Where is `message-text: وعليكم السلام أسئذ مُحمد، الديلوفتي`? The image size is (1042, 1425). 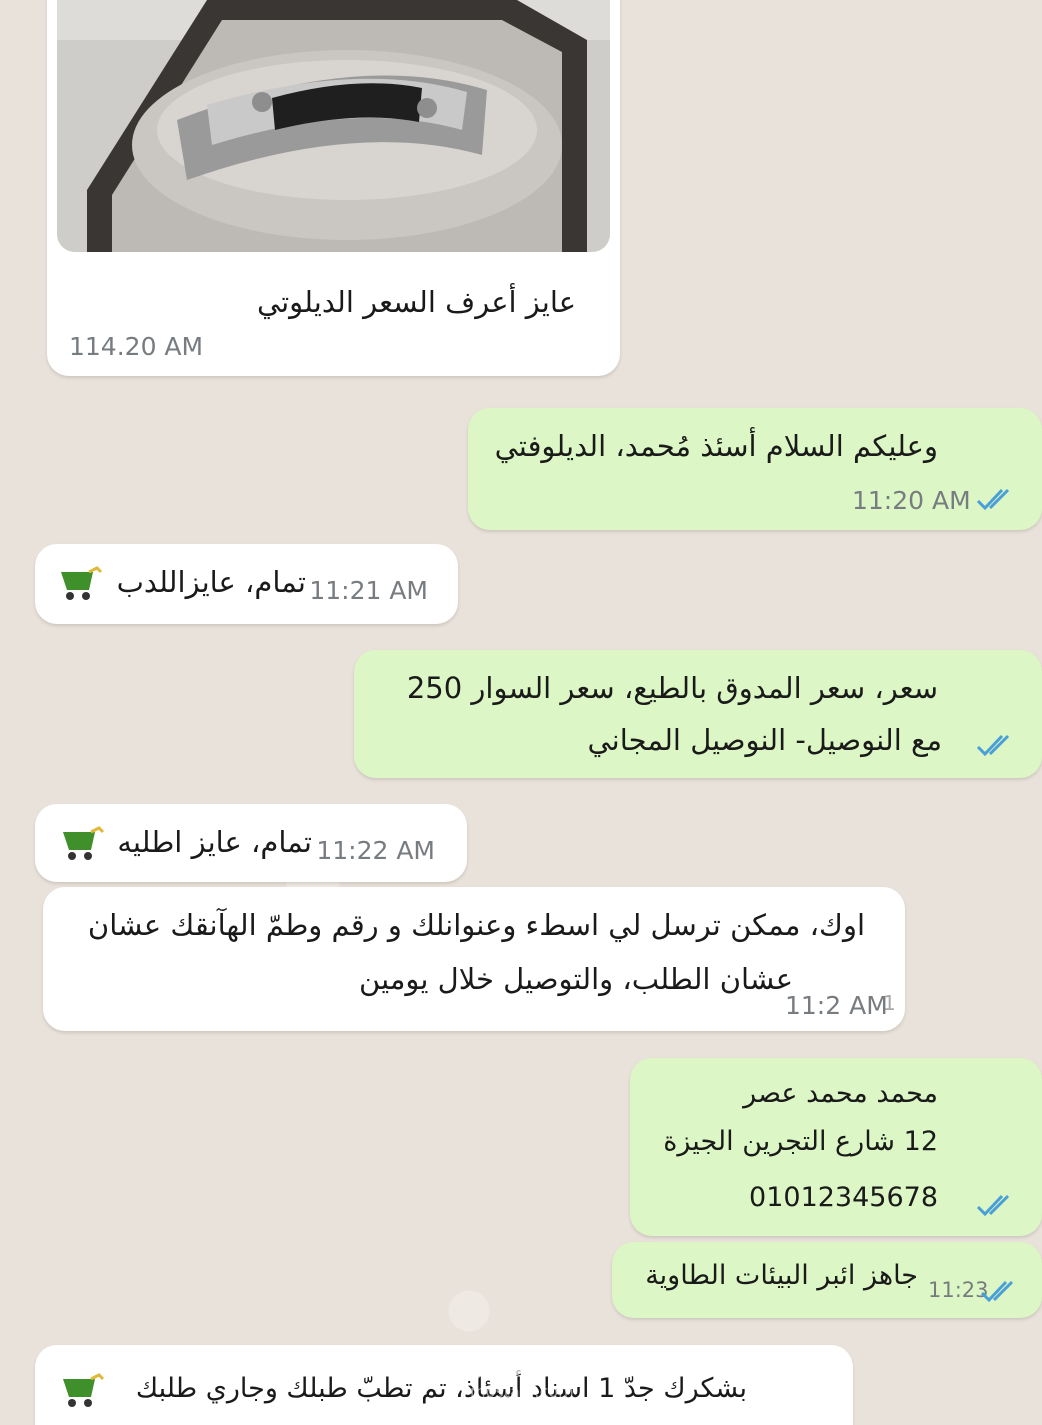
message-text: وعليكم السلام أسئذ مُحمد، الديلوفتي is located at coordinates (716, 446).